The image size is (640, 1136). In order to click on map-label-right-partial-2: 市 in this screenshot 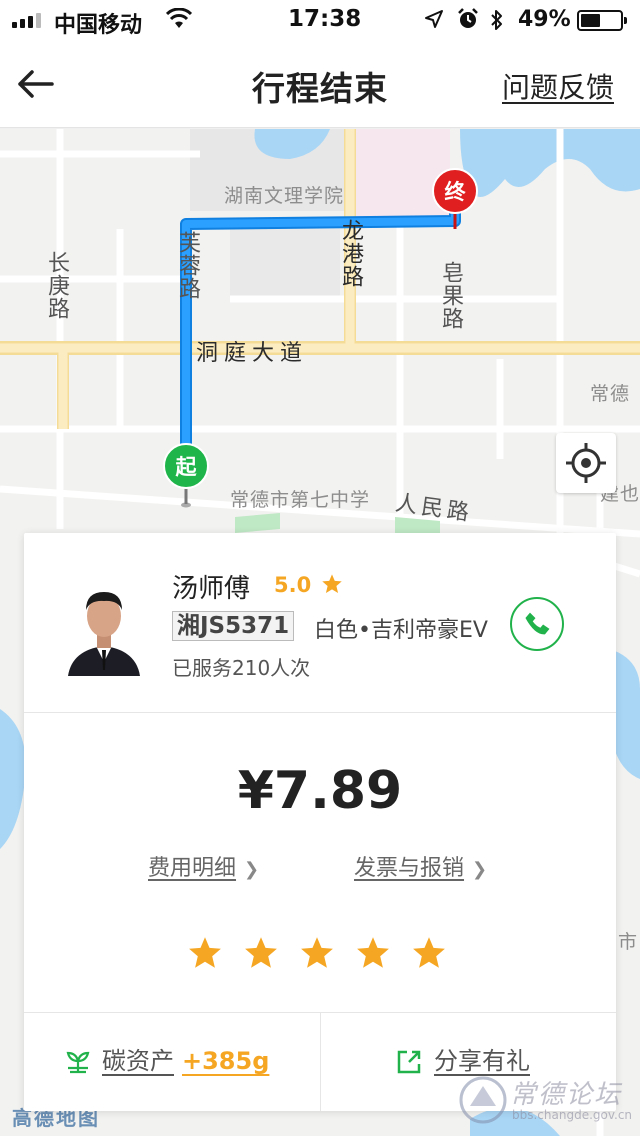, I will do `click(628, 942)`.